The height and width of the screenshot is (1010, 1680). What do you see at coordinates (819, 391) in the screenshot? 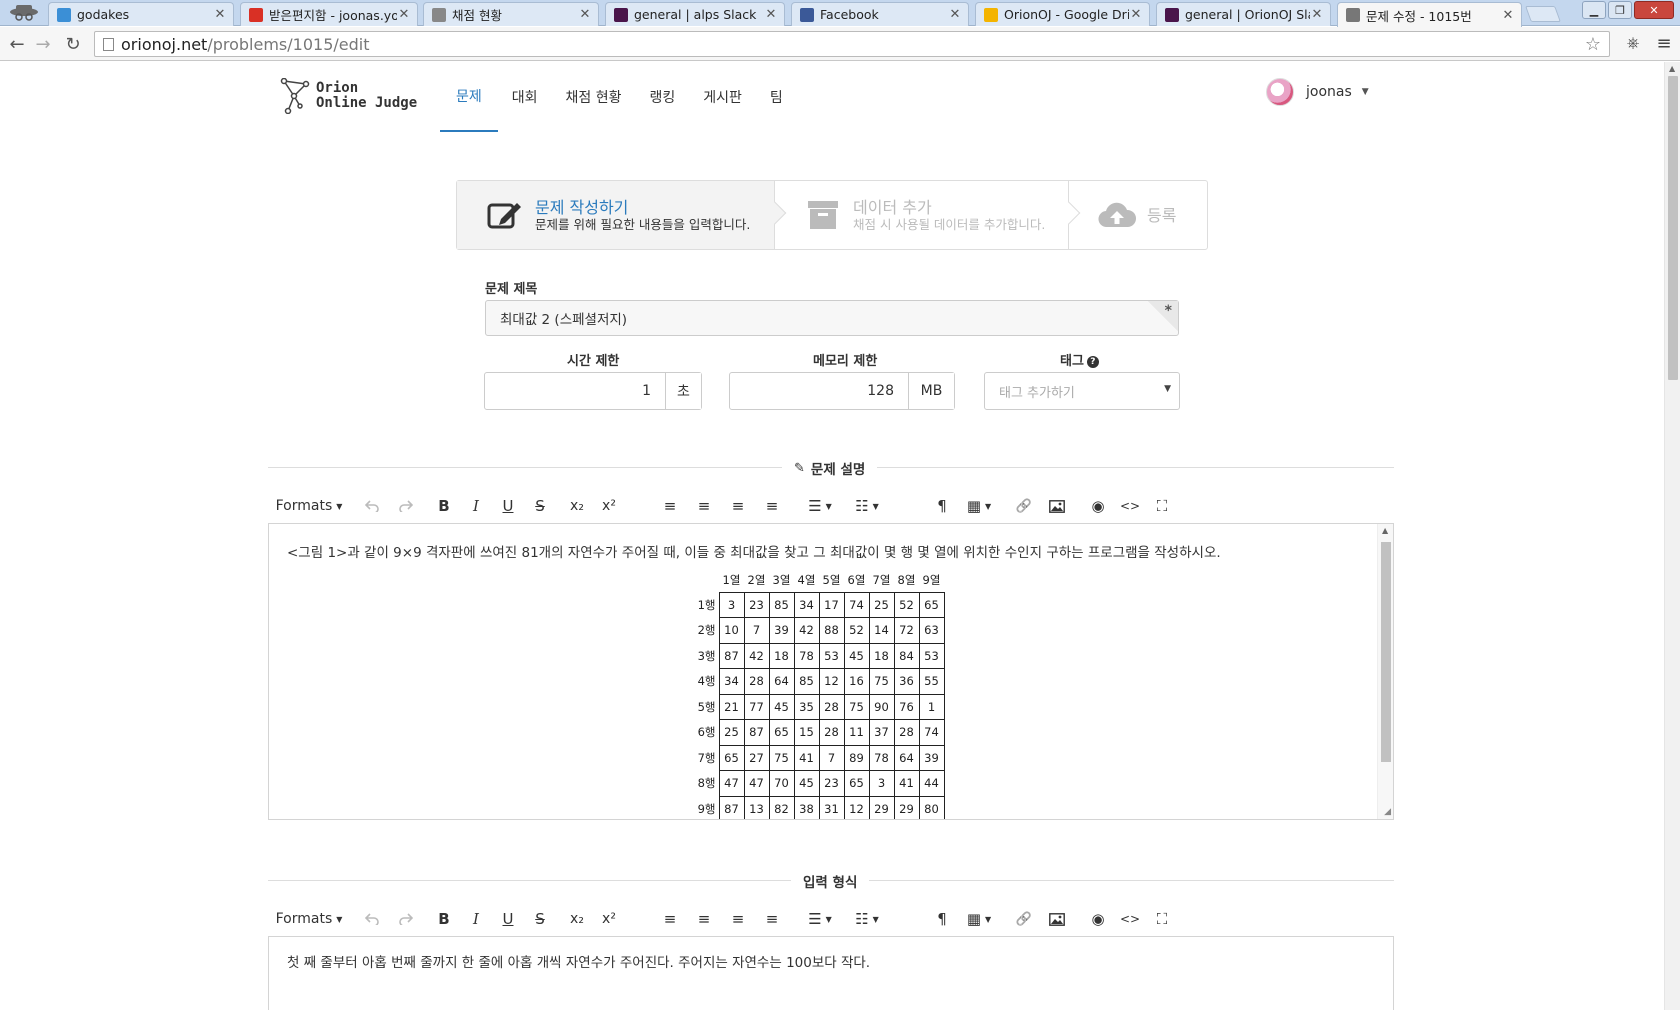
I see `memory-limit-value: 128` at bounding box center [819, 391].